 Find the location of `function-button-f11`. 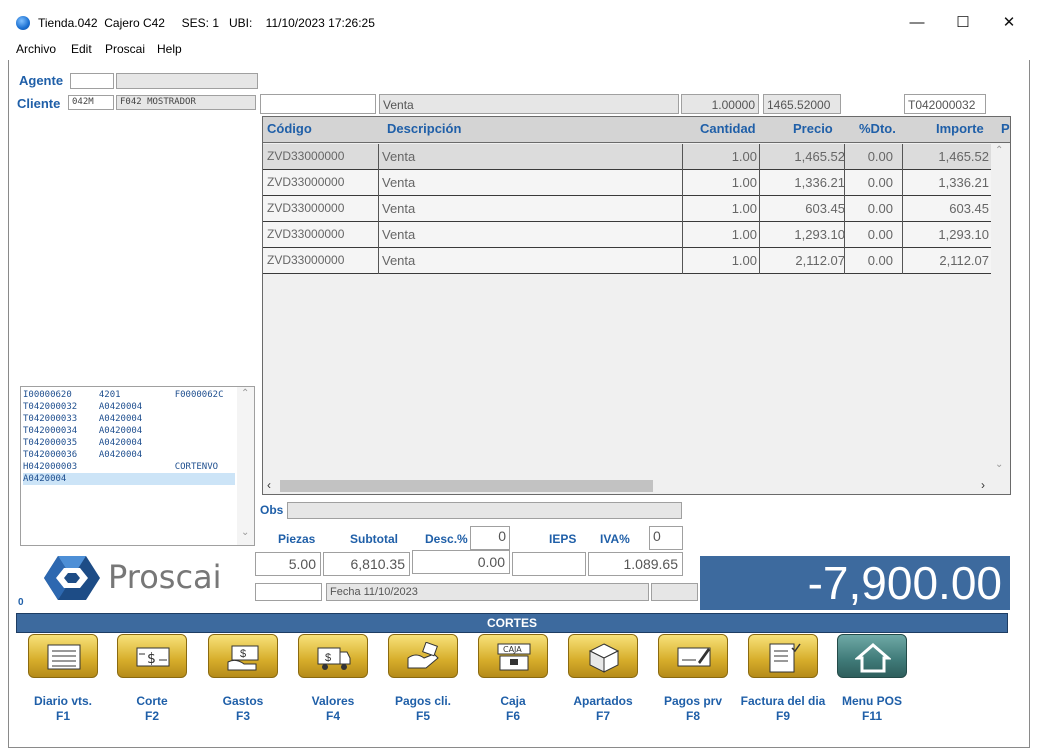

function-button-f11 is located at coordinates (872, 656).